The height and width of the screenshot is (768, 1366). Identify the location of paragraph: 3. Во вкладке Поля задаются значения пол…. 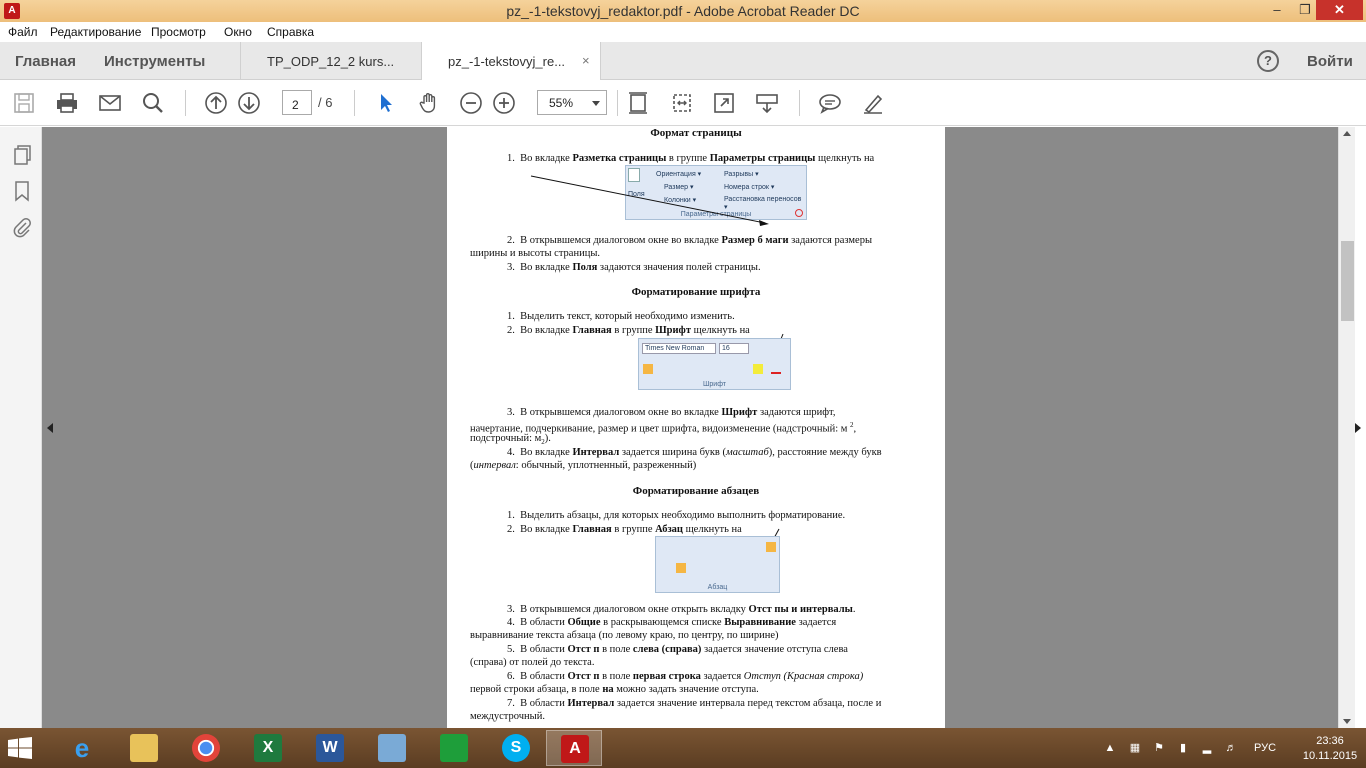
(634, 267).